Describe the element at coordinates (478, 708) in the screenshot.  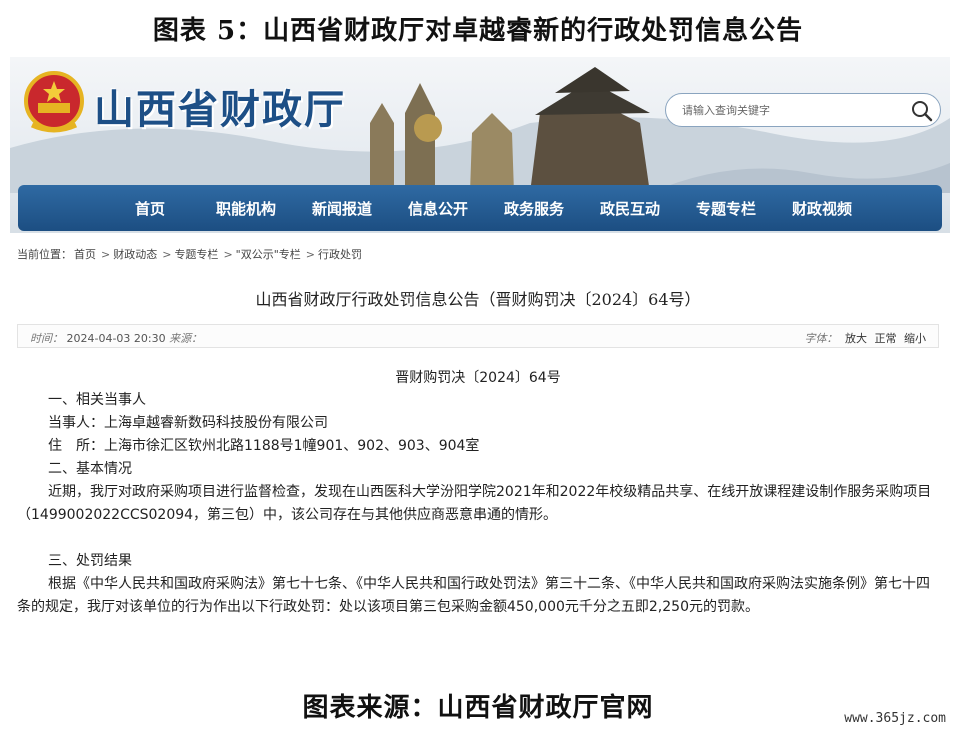
I see `figure-source: 图表来源：山西省财政厅官网` at that location.